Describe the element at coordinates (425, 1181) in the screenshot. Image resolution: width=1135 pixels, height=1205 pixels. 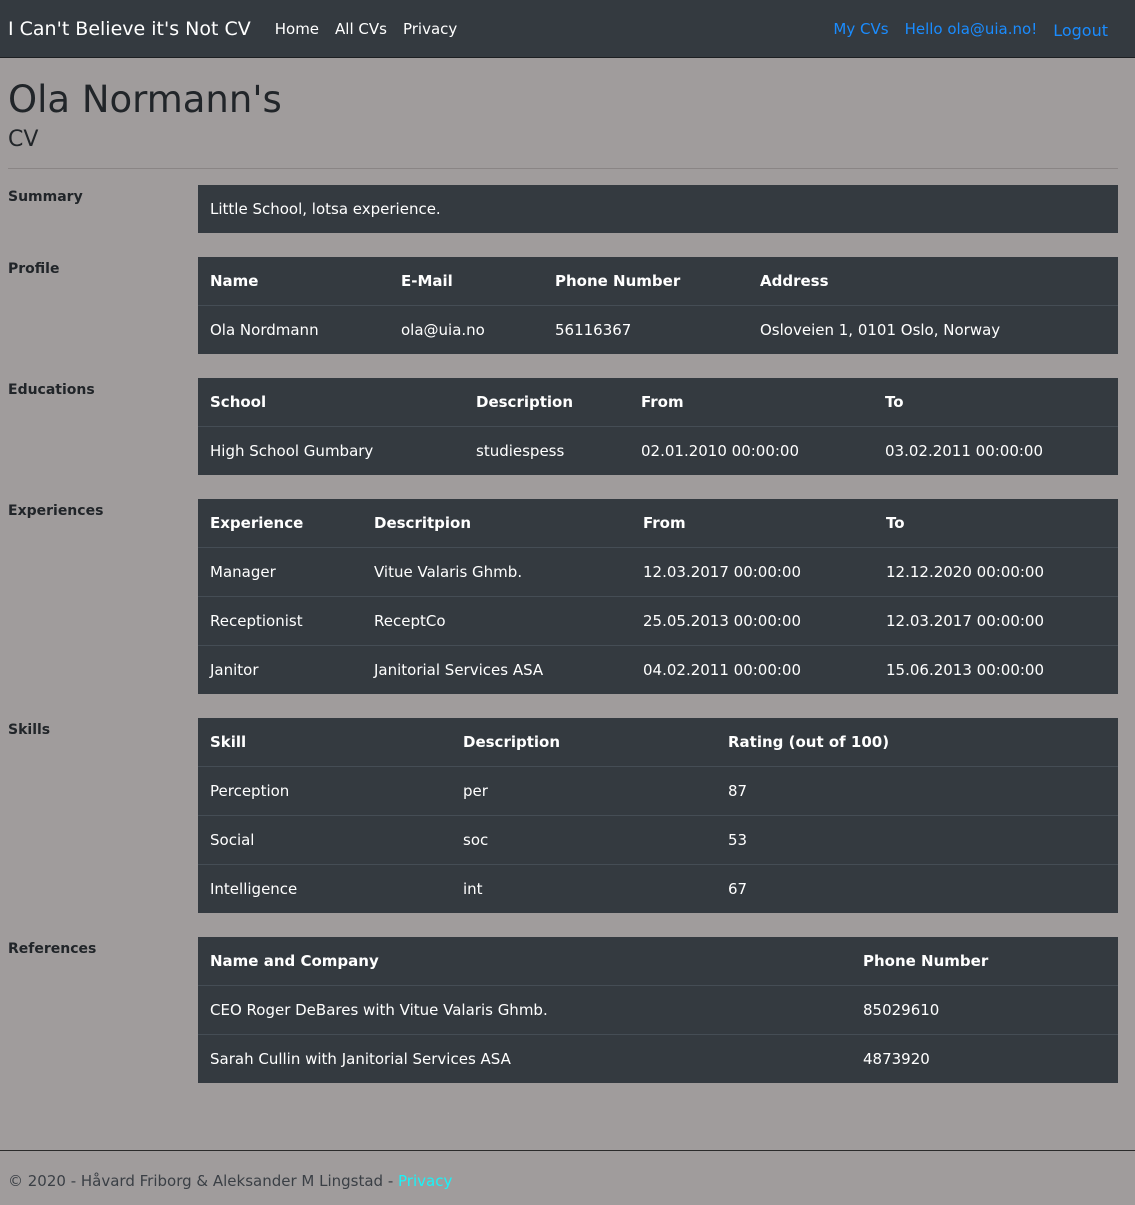
I see `footer-privacy-link: Privacy` at that location.